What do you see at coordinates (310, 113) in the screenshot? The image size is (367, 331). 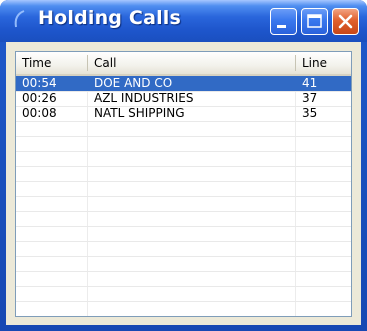 I see `call-line: 35` at bounding box center [310, 113].